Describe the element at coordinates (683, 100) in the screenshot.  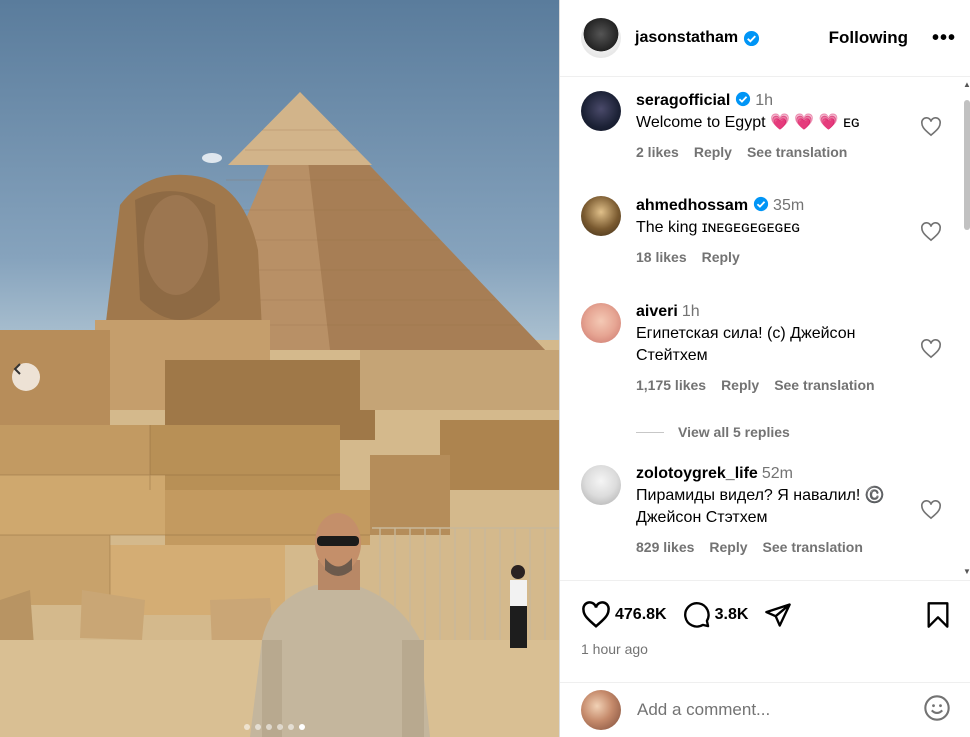
I see `comment-username: seragofficial` at that location.